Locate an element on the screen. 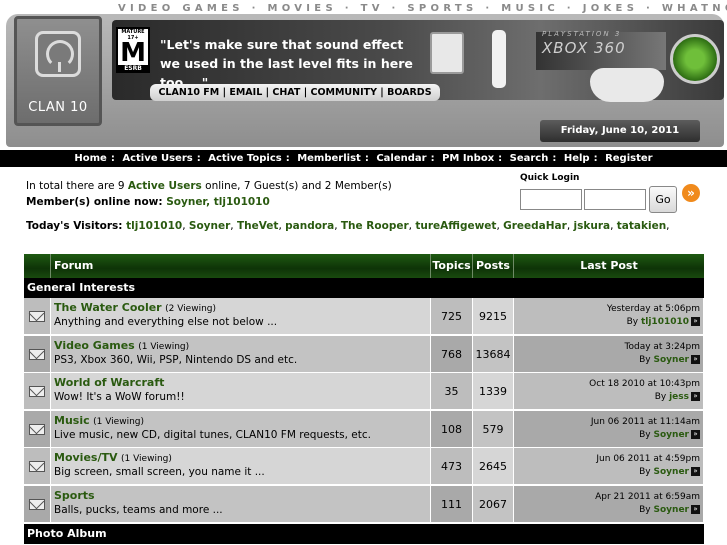 The height and width of the screenshot is (545, 727). last-post-by-line: By Soyner» is located at coordinates (607, 472).